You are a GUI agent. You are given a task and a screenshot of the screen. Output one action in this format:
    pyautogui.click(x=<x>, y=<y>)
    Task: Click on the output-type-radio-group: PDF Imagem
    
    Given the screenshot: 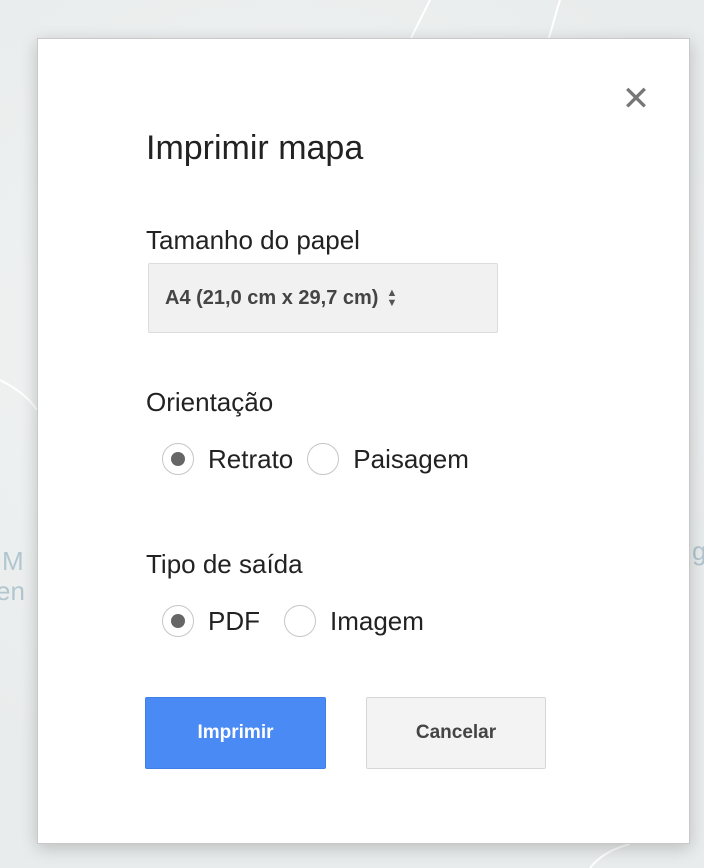 What is the action you would take?
    pyautogui.click(x=300, y=621)
    